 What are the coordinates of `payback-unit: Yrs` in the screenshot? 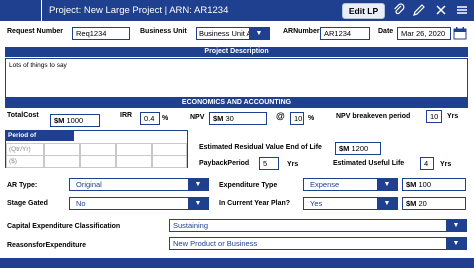 It's located at (293, 164).